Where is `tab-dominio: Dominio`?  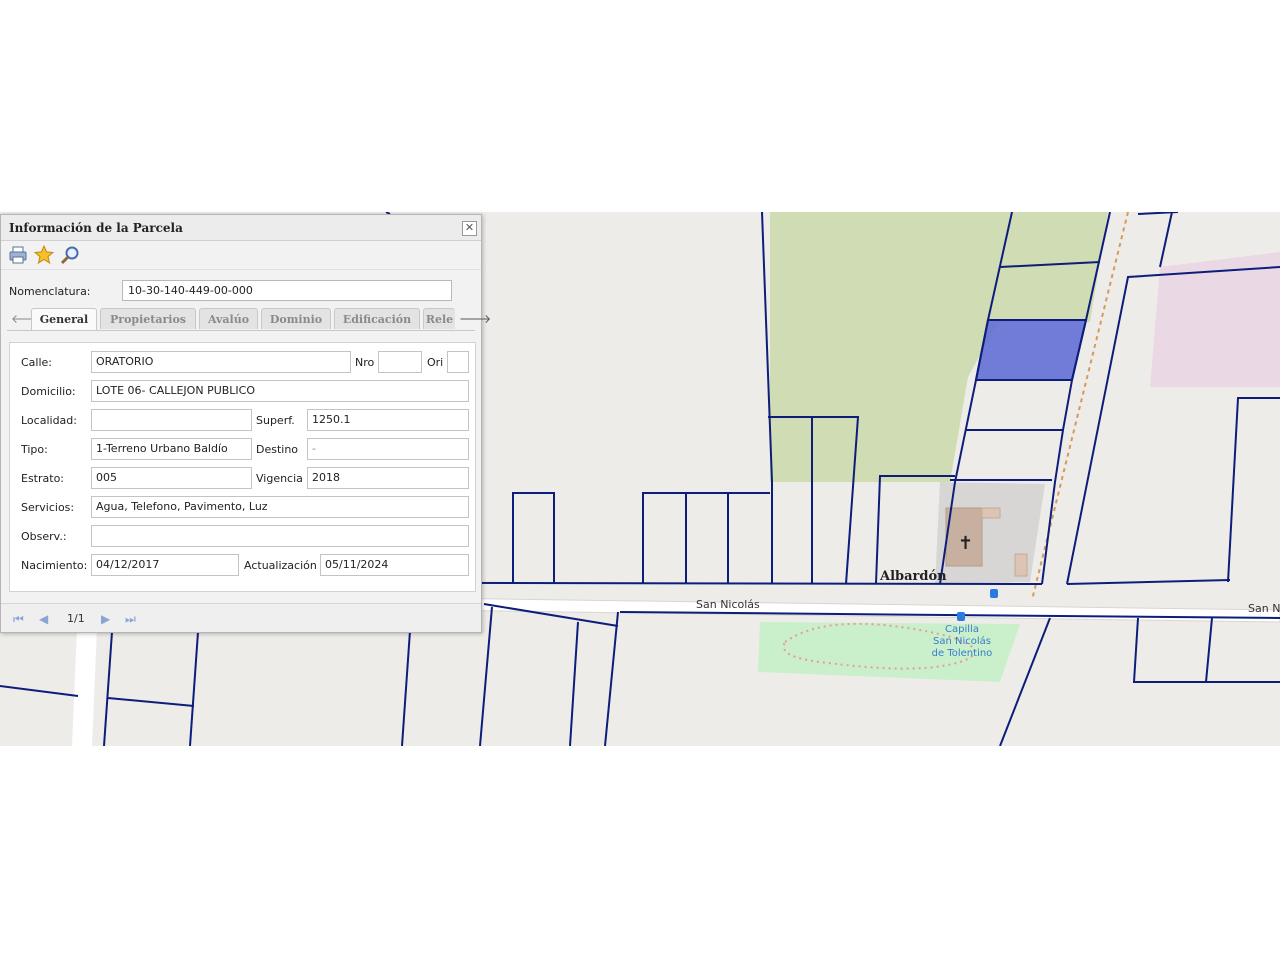
tab-dominio: Dominio is located at coordinates (296, 318).